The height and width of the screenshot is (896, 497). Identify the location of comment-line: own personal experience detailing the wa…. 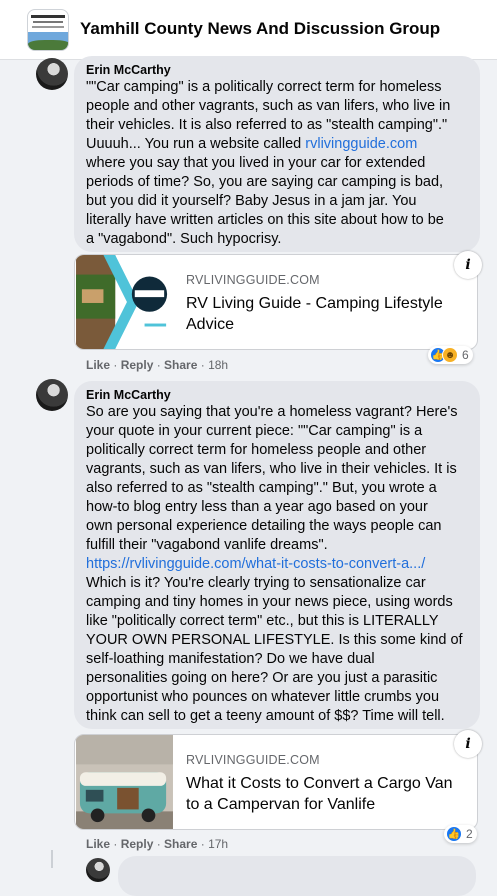
(264, 526).